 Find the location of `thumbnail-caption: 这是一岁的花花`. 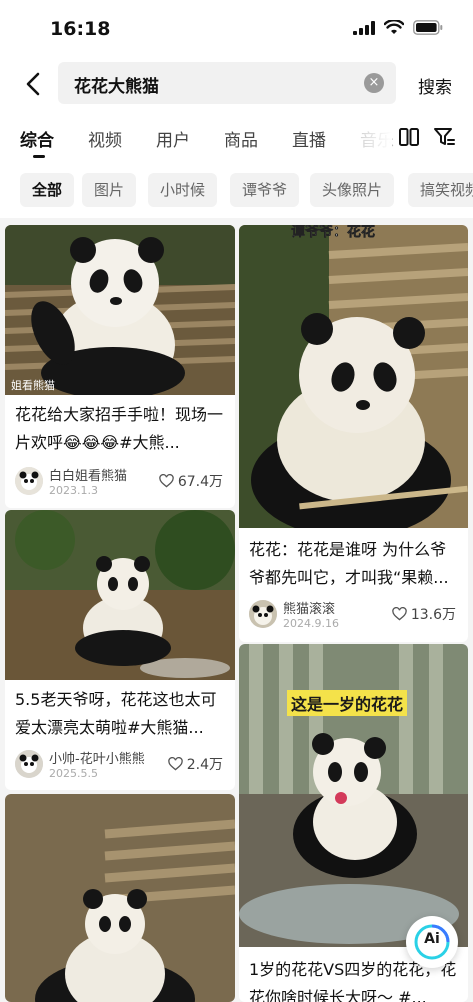

thumbnail-caption: 这是一岁的花花 is located at coordinates (347, 703).